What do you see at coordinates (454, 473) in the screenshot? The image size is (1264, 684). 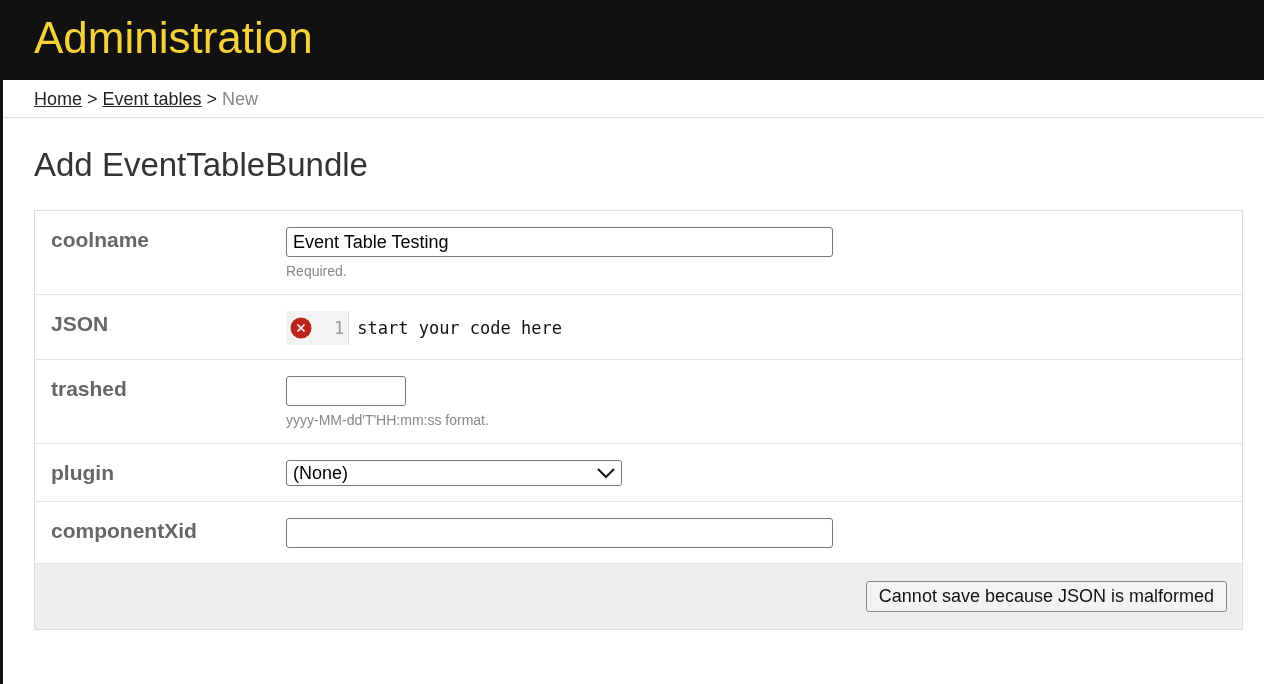 I see `plugin-dropdown: (None)` at bounding box center [454, 473].